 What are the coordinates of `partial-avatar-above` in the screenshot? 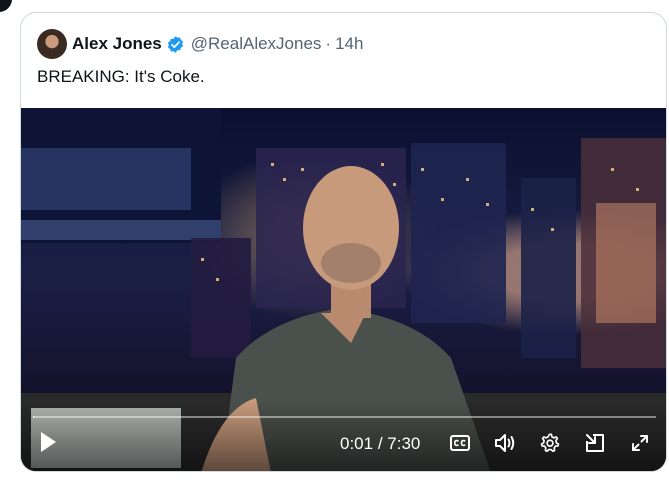 It's located at (6, 6).